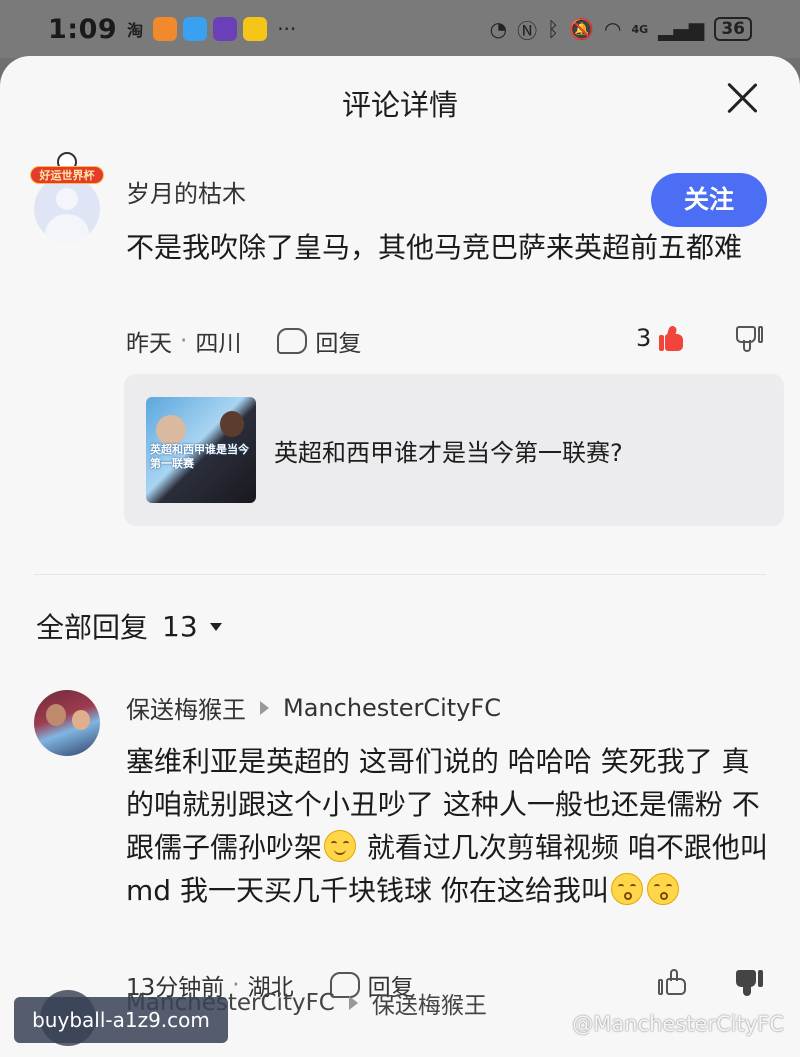  I want to click on wifi-icon: ◠, so click(613, 29).